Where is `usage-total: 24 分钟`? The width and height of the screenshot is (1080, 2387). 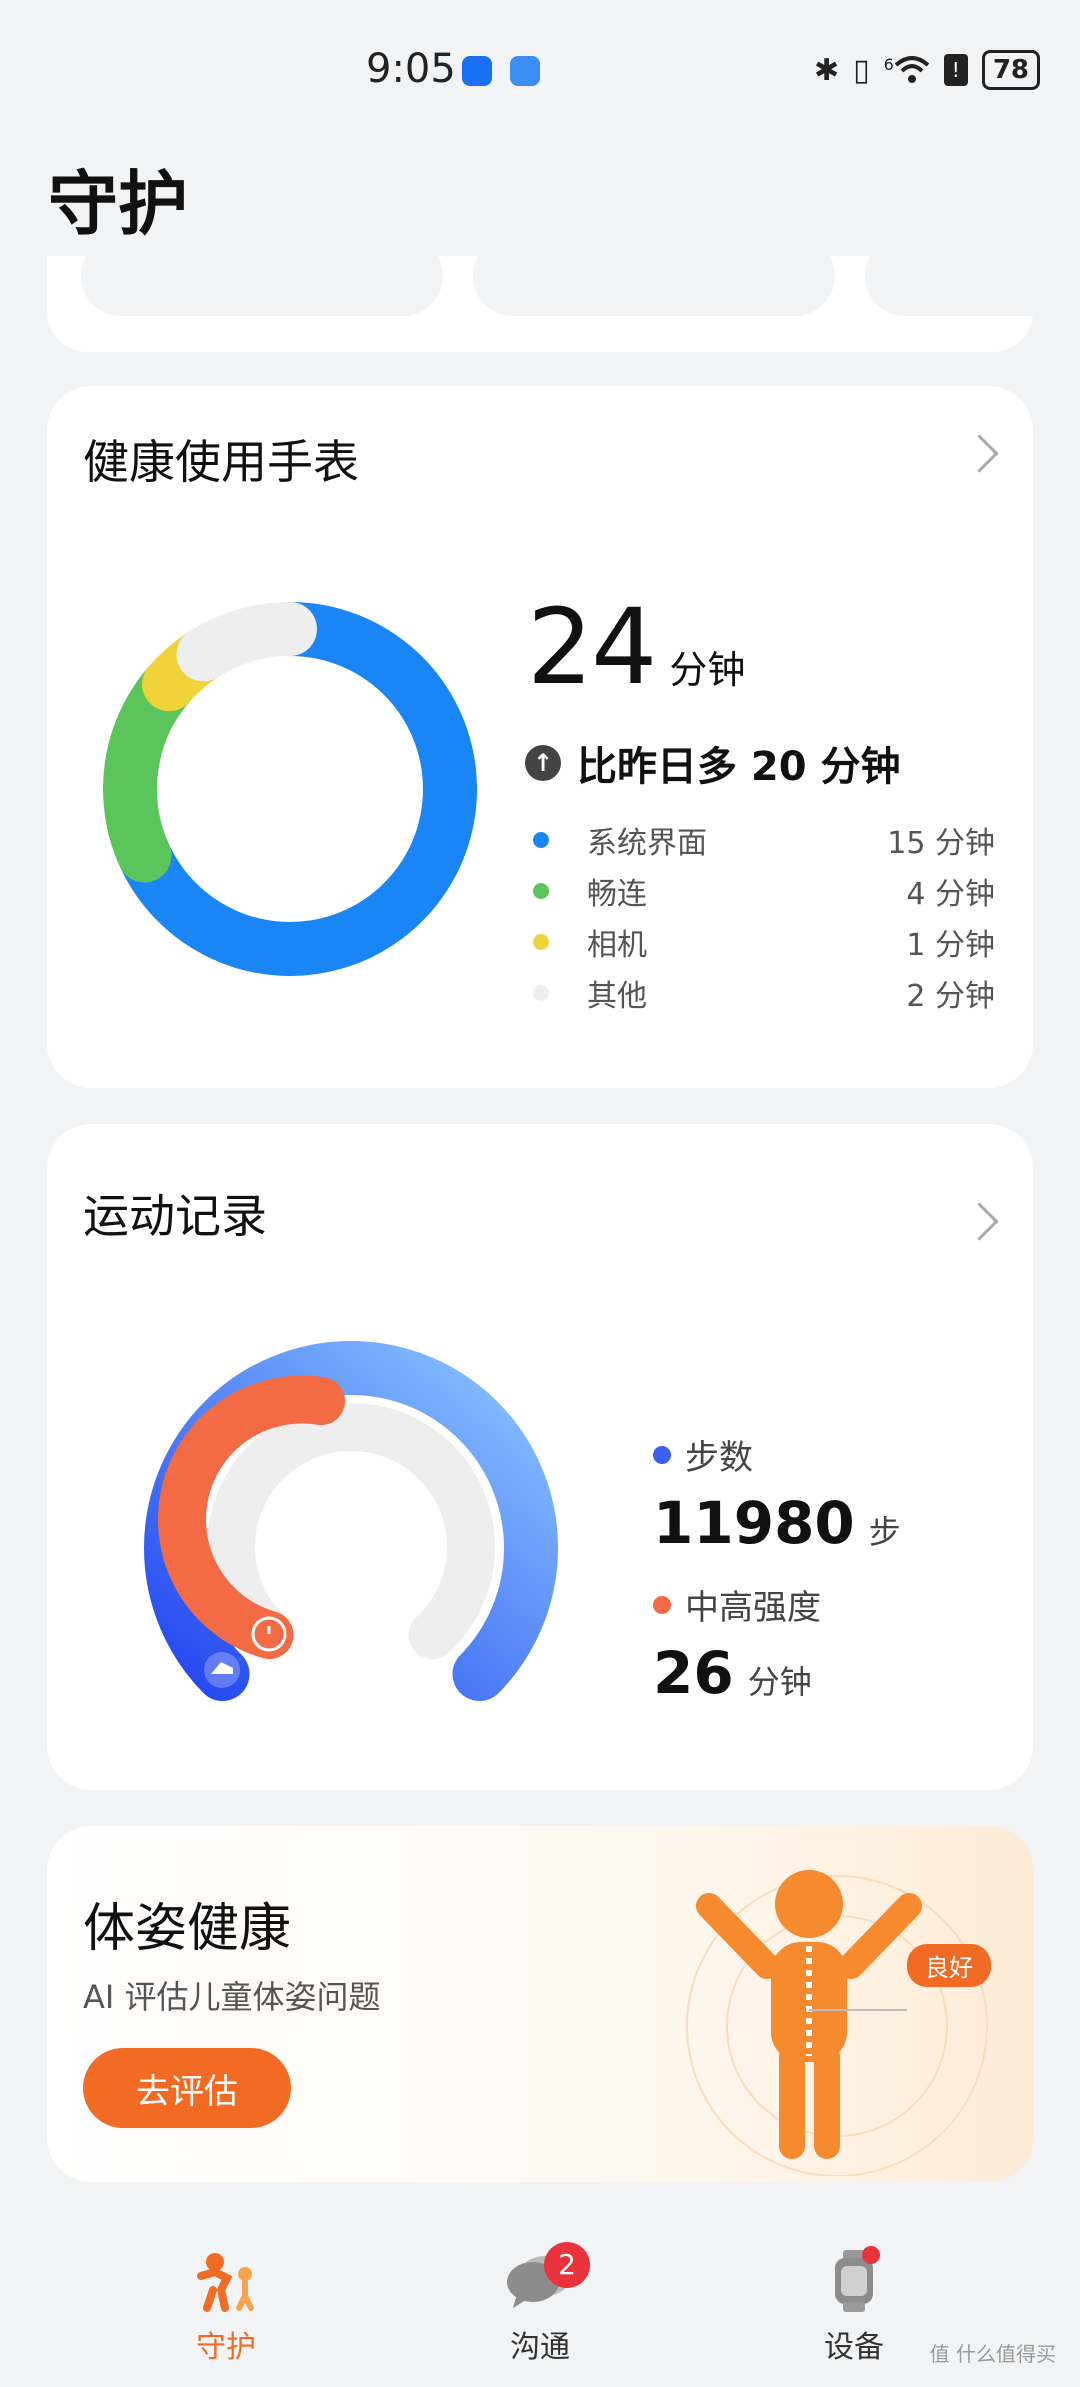 usage-total: 24 分钟 is located at coordinates (636, 647).